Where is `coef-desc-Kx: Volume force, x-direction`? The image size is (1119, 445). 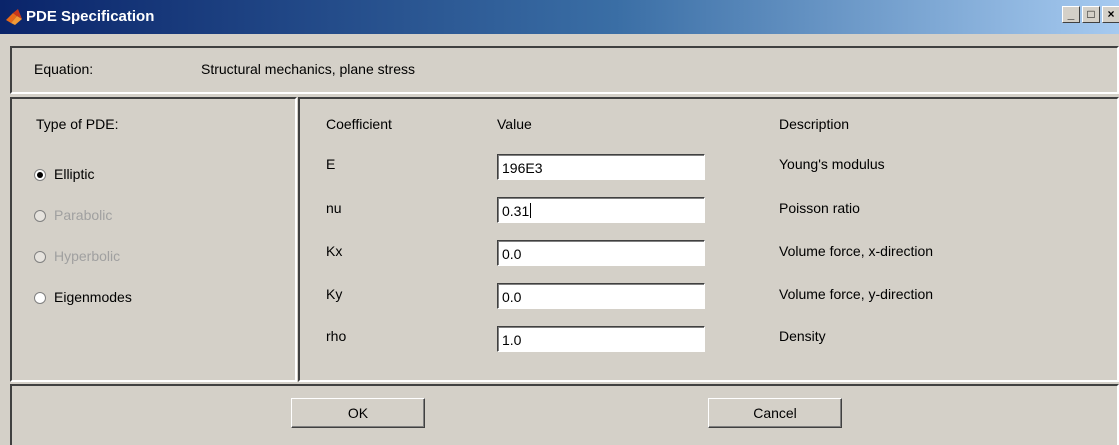
coef-desc-Kx: Volume force, x-direction is located at coordinates (856, 251).